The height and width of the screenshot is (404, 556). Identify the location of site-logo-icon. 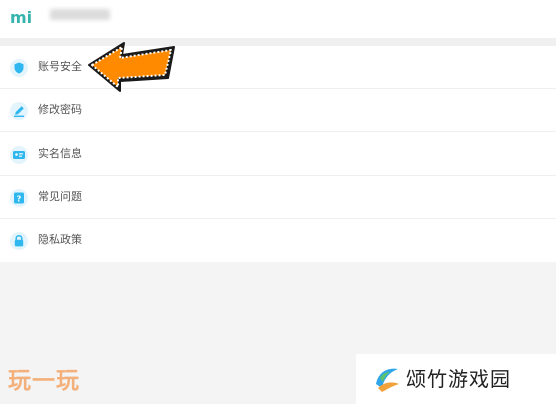
(387, 379).